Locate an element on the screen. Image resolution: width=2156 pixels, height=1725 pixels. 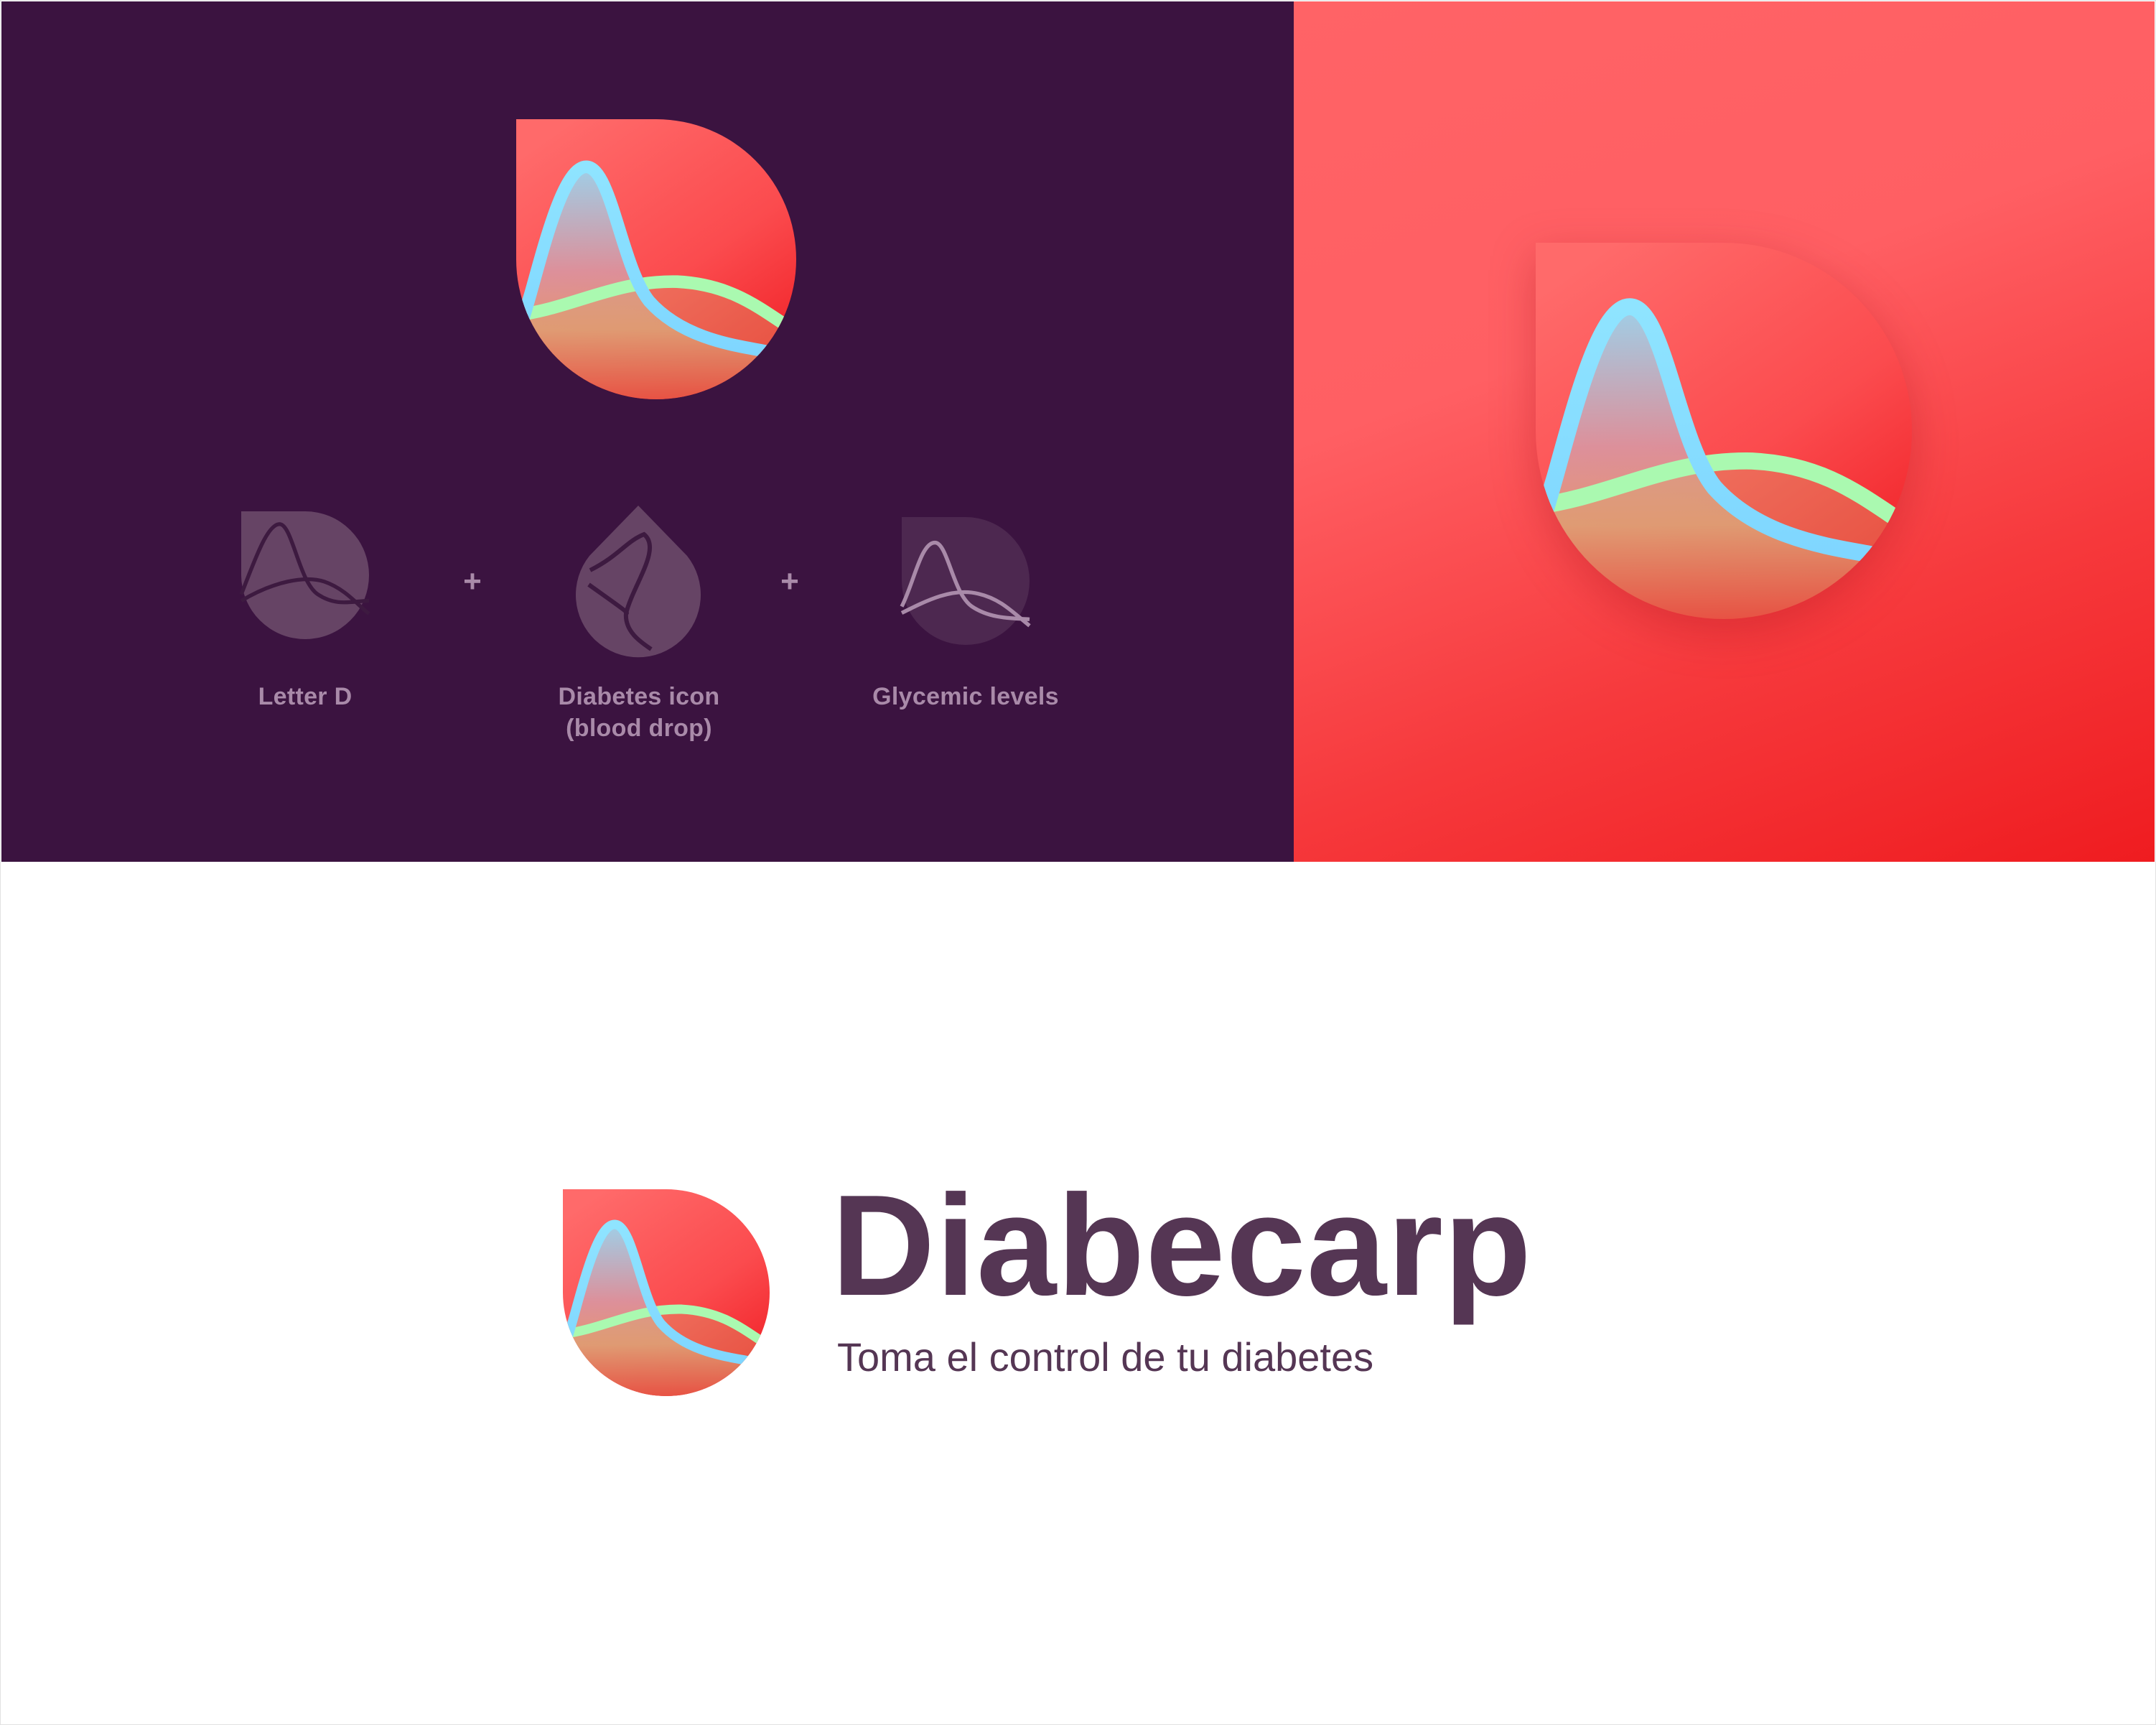
part-label-glycemic-levels: Glycemic levels is located at coordinates (965, 696).